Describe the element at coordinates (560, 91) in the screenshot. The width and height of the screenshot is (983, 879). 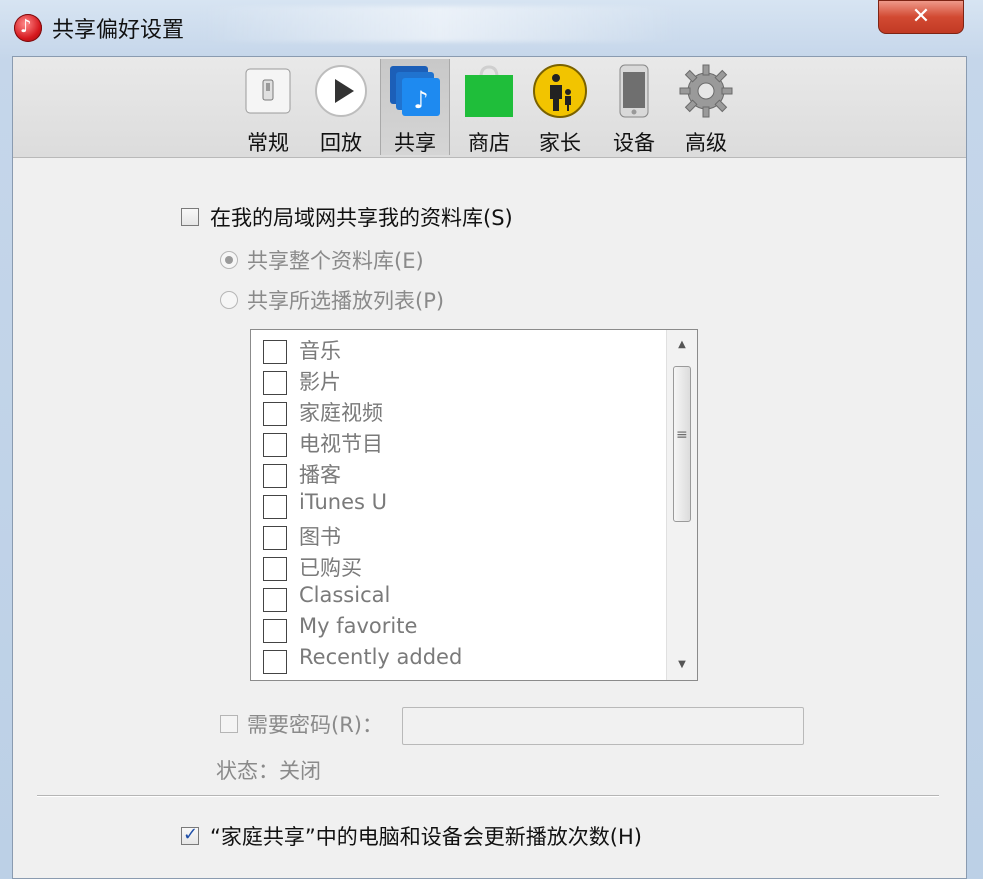
I see `parental-icon` at that location.